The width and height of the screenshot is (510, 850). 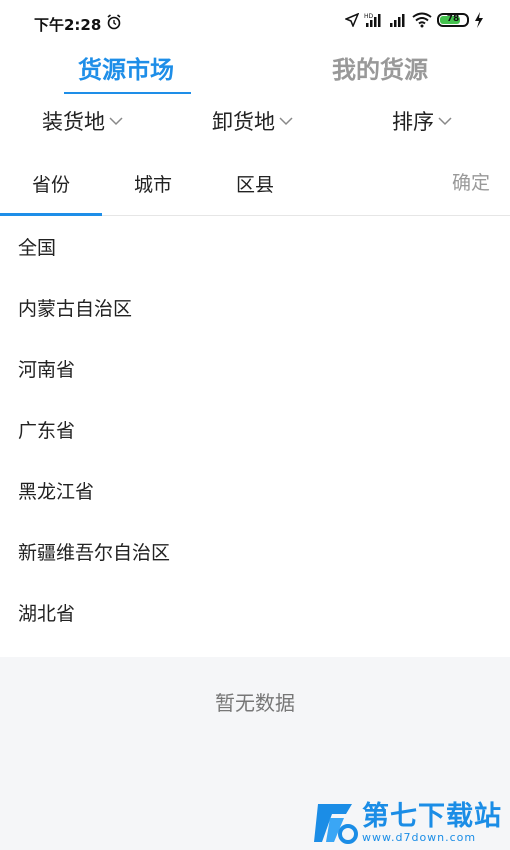 I want to click on status-bar: 下午2:28 HD 78, so click(x=255, y=22).